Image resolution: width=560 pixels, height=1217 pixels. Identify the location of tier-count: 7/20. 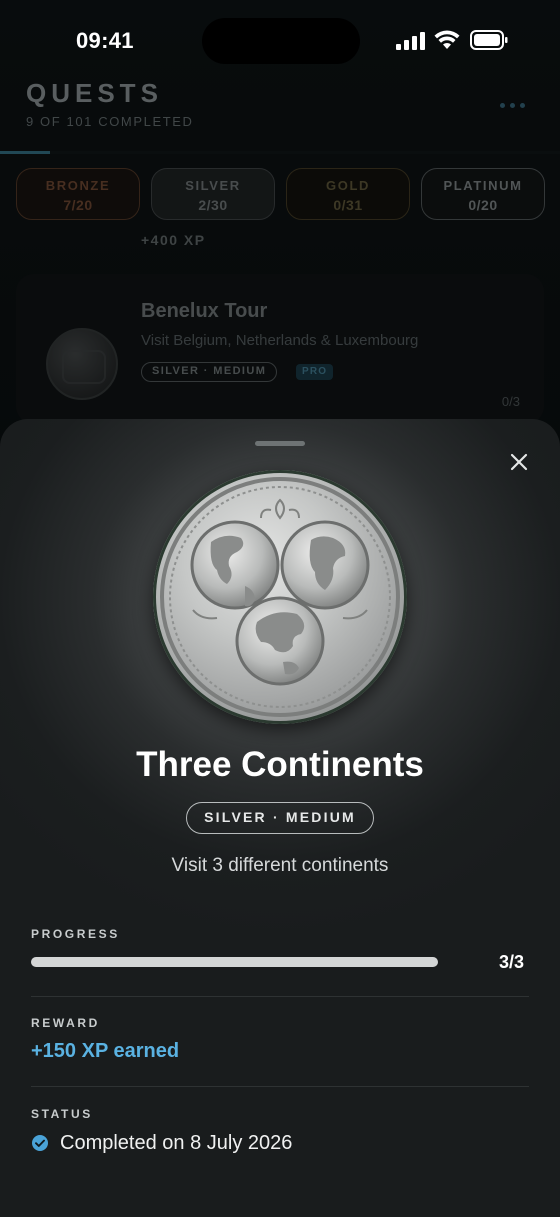
(78, 205).